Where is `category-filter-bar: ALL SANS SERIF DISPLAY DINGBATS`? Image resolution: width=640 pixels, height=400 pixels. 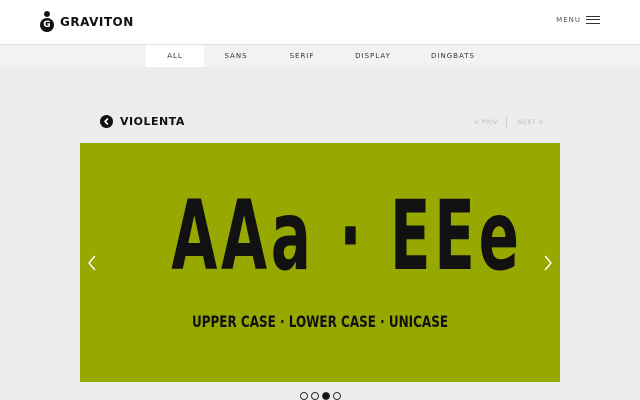
category-filter-bar: ALL SANS SERIF DISPLAY DINGBATS is located at coordinates (320, 56).